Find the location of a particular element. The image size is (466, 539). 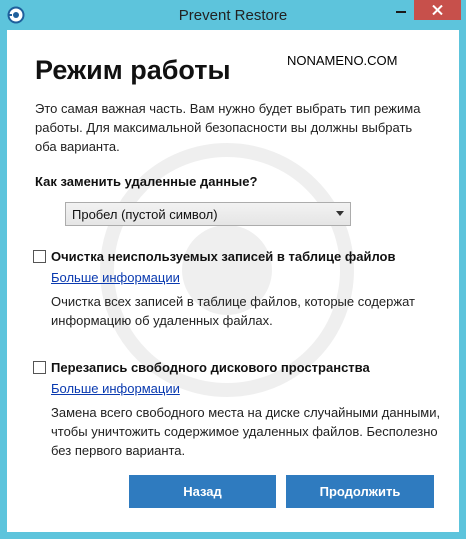

page-title: Режим работы is located at coordinates (133, 70).